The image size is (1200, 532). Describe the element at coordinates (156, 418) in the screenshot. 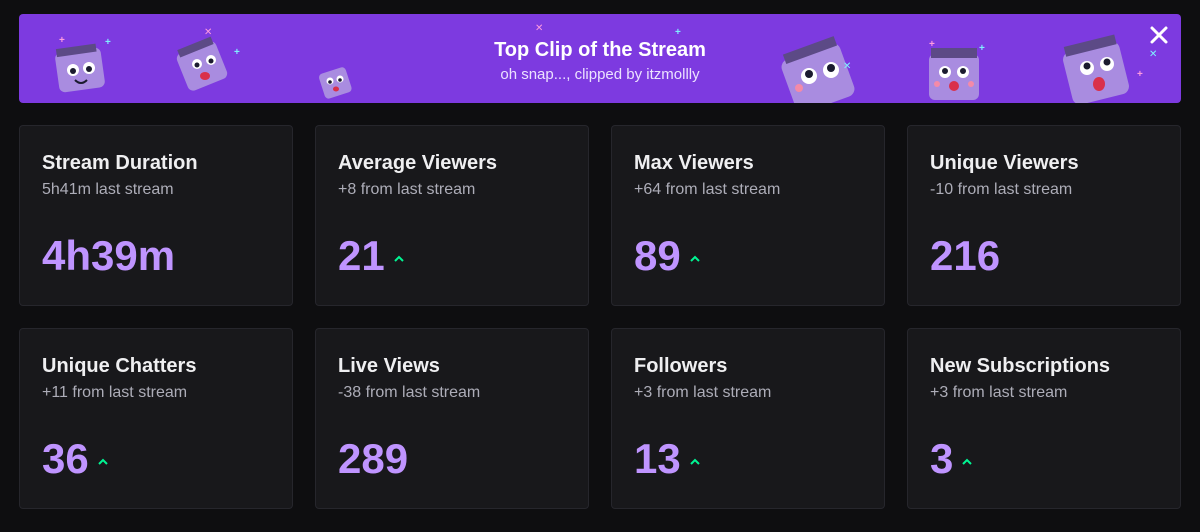

I see `stat-card-unique-chatters: Unique Chatters +11 from last stream 36` at that location.